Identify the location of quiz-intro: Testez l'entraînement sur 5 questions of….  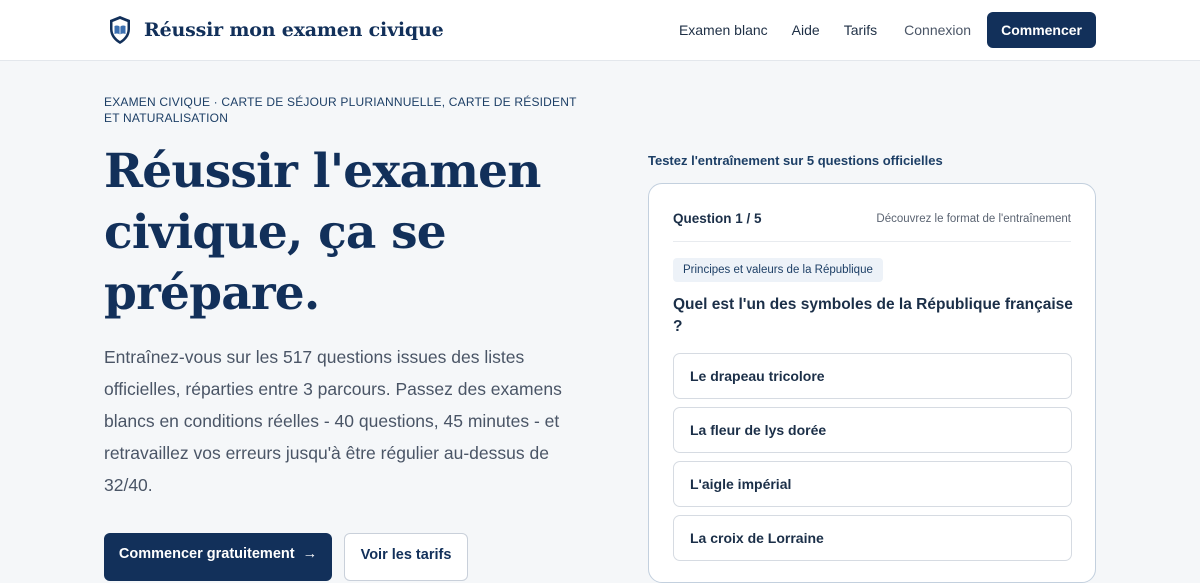
(795, 160).